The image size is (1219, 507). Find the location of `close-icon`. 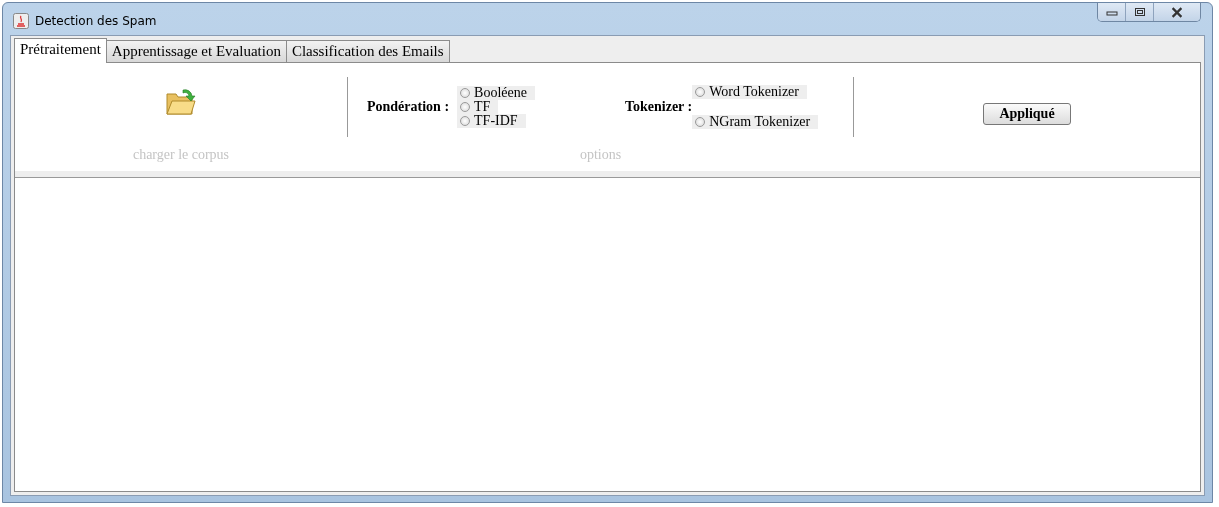

close-icon is located at coordinates (1177, 12).